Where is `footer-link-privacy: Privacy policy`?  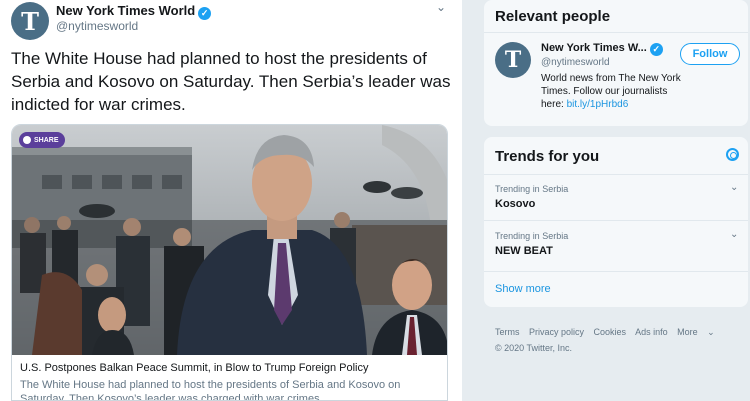
footer-link-privacy: Privacy policy is located at coordinates (556, 332).